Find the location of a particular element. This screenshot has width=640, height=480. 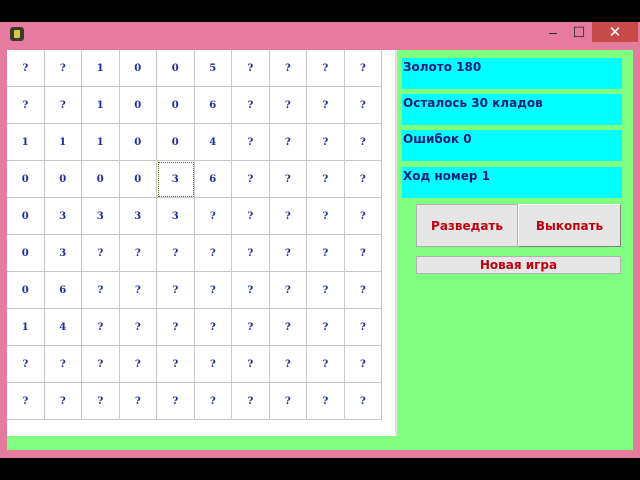

new-game-button: Новая игра is located at coordinates (518, 265).